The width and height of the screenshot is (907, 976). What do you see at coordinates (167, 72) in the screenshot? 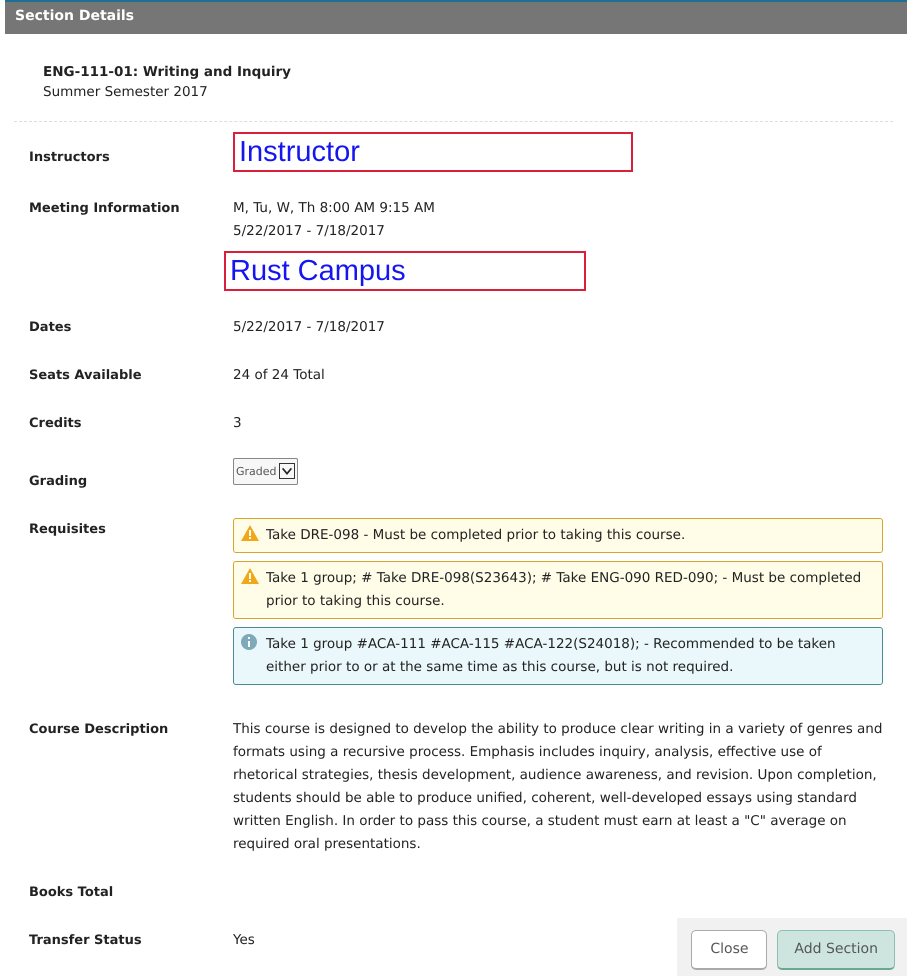
I see `course-title: ENG-111-01: Writing and Inquiry` at bounding box center [167, 72].